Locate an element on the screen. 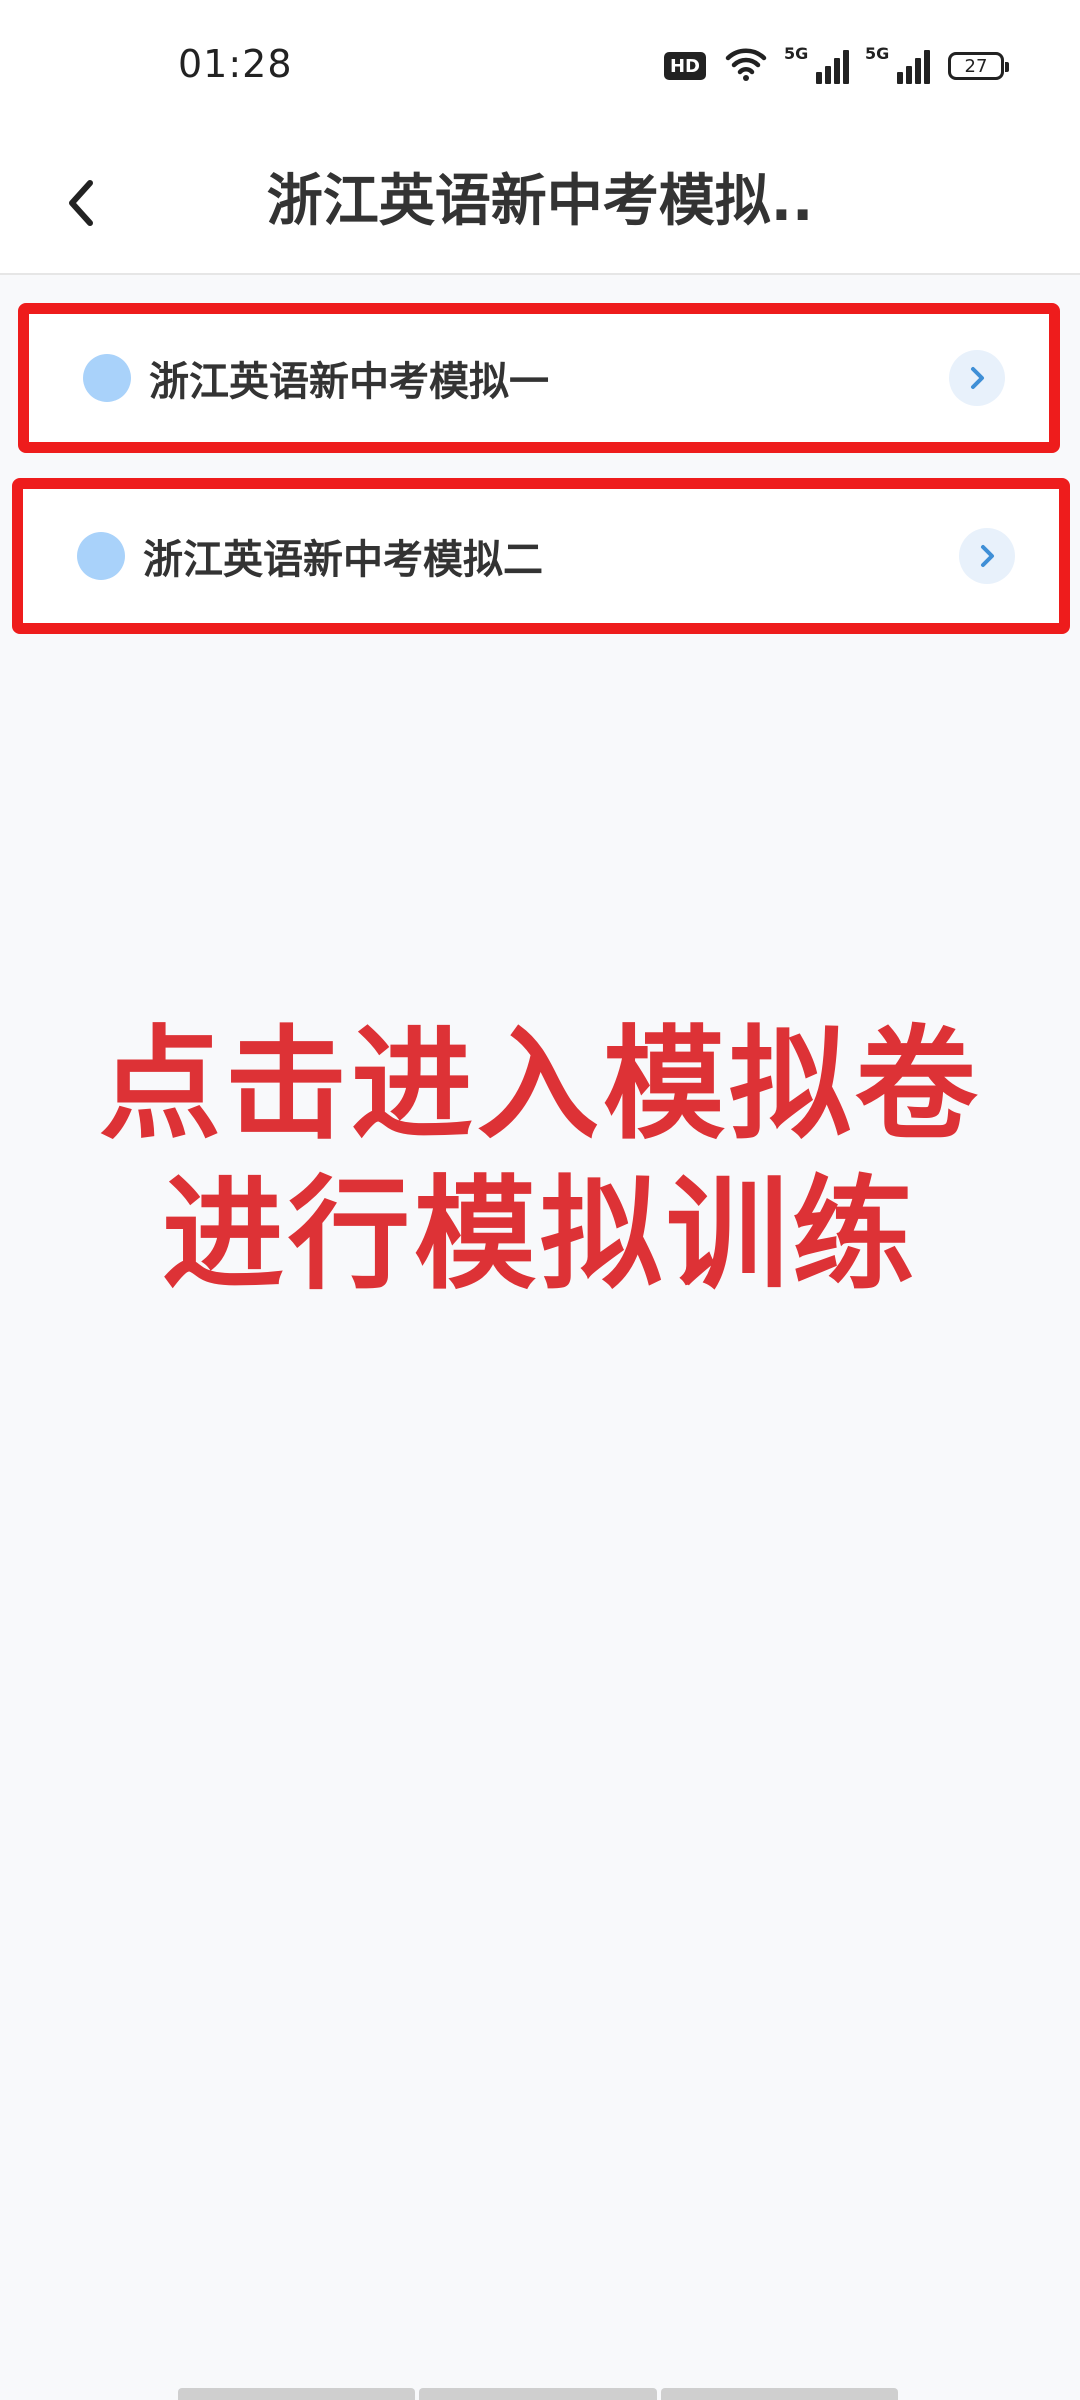 This screenshot has height=2400, width=1080. cellular-signal-icon-1: 5G is located at coordinates (816, 64).